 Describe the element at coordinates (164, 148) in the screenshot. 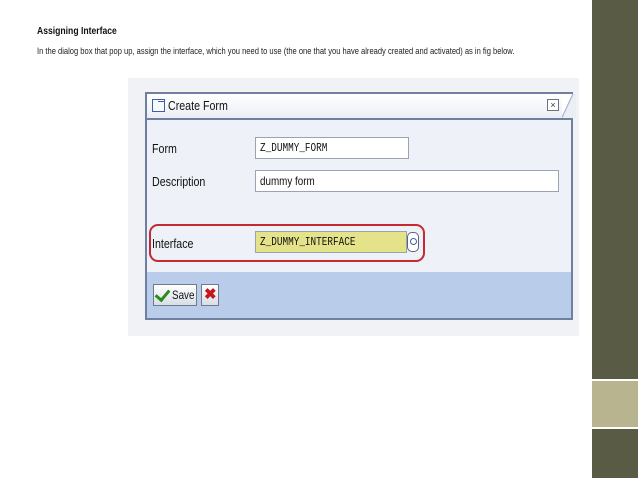

I see `form-label: Form` at that location.